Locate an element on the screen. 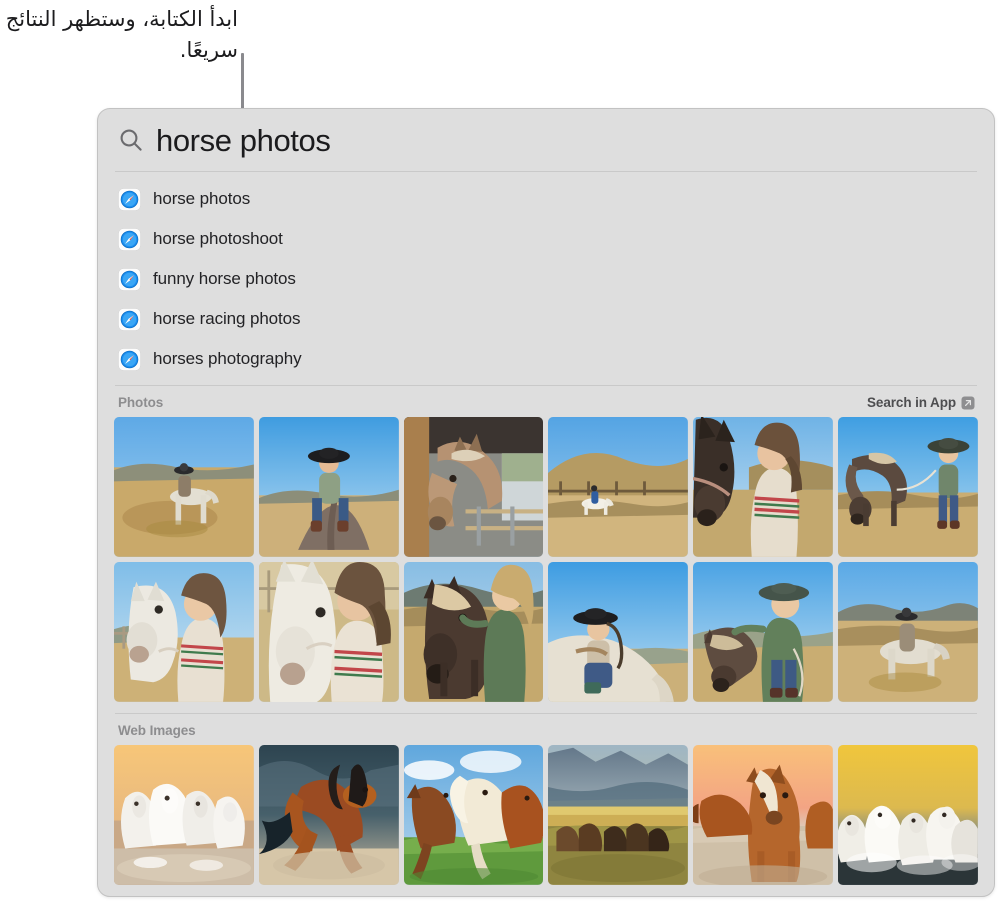  suggestion-item: horse photoshoot is located at coordinates (546, 239).